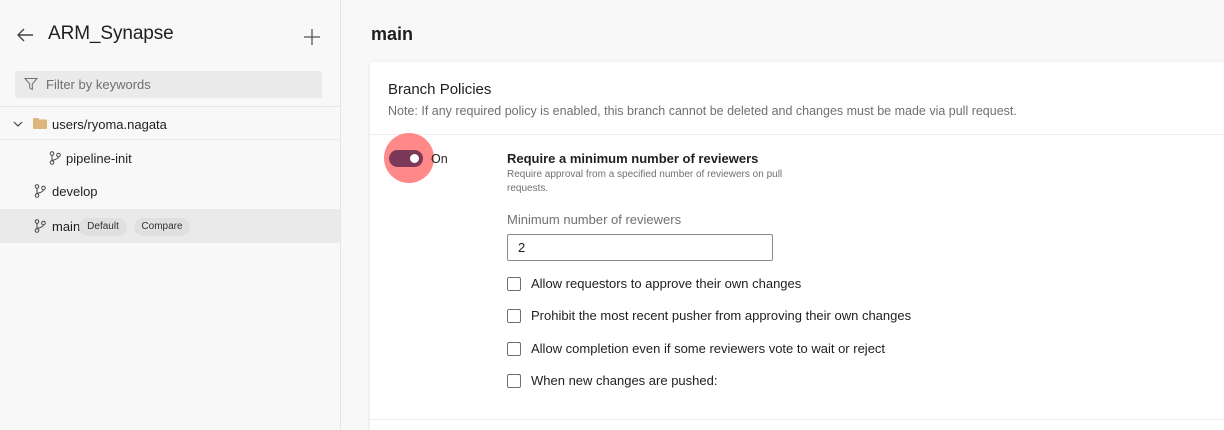 The height and width of the screenshot is (430, 1224). I want to click on min-reviewers-input, so click(640, 247).